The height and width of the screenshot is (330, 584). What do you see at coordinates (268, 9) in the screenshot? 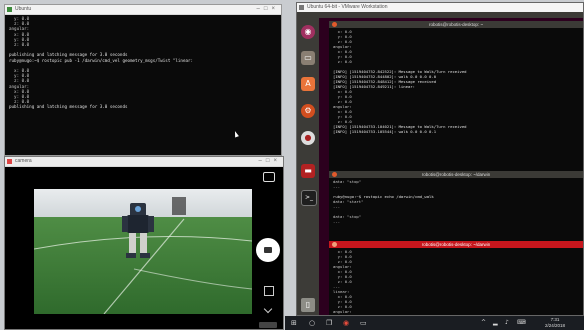
I see `window-controls: –□×` at bounding box center [268, 9].